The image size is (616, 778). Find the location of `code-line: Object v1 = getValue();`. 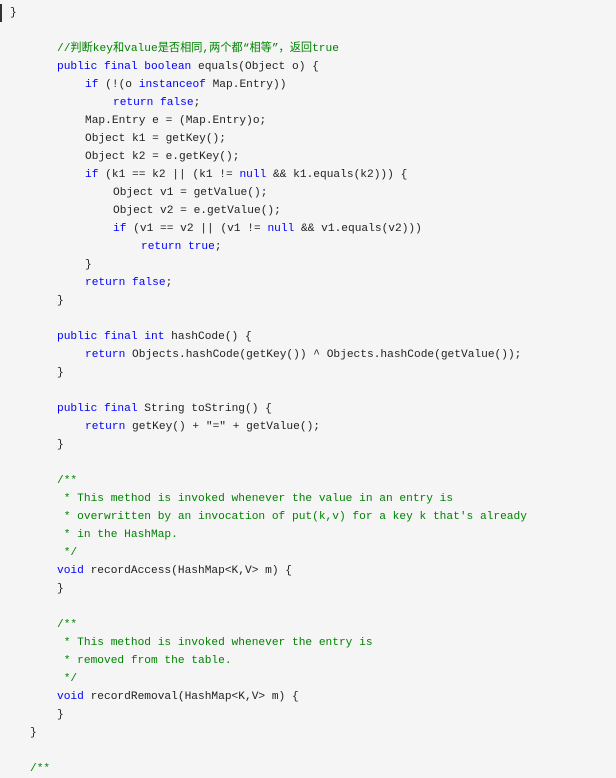

code-line: Object v1 = getValue(); is located at coordinates (263, 193).